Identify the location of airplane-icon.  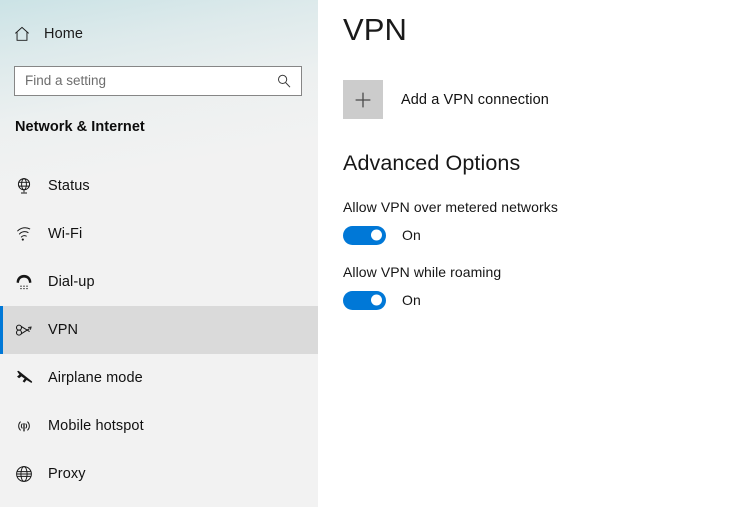
(31, 378).